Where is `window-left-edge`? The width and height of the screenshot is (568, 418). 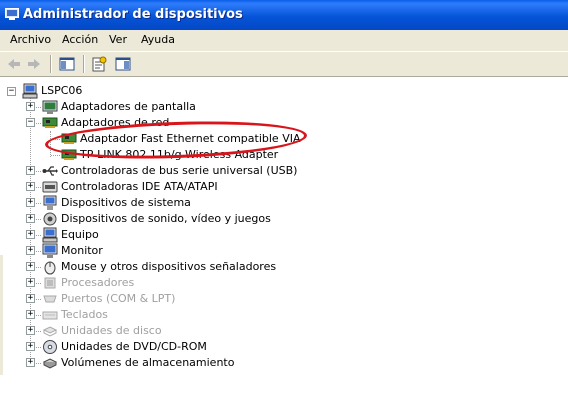 window-left-edge is located at coordinates (1, 315).